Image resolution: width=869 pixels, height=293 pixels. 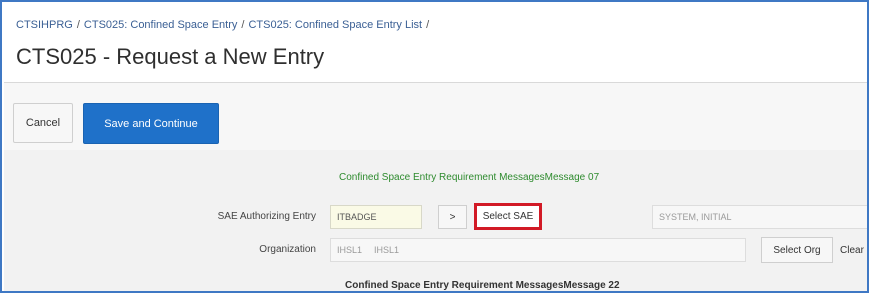 What do you see at coordinates (759, 217) in the screenshot?
I see `sae-name-field: SYSTEM, INITIAL` at bounding box center [759, 217].